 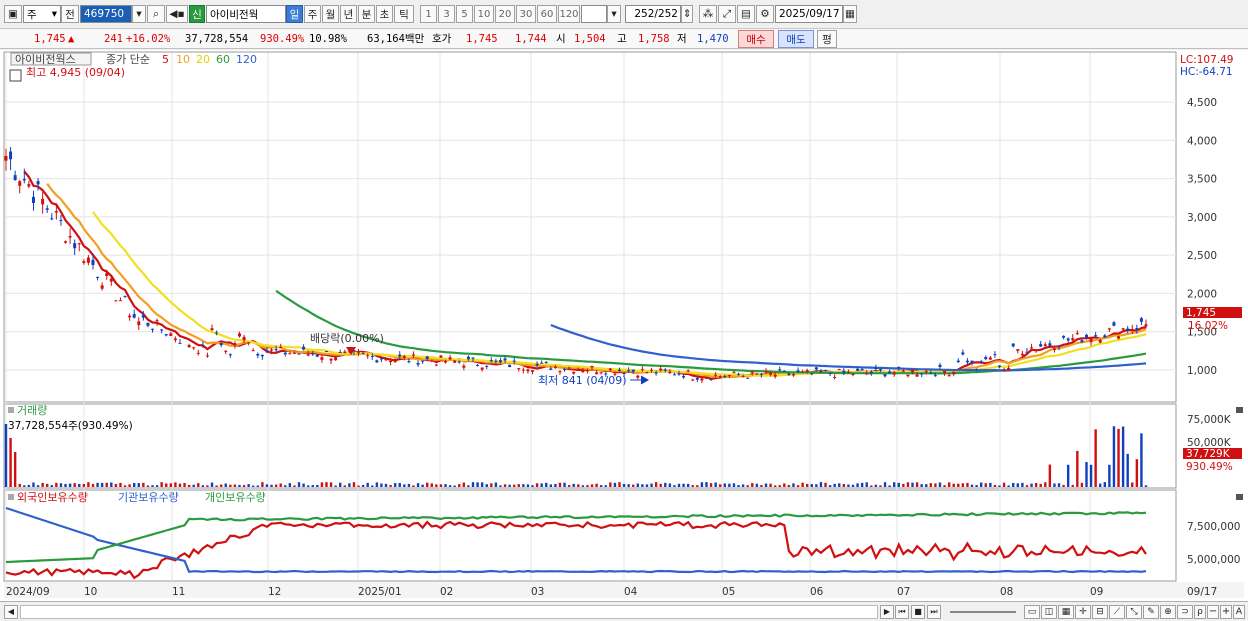 What do you see at coordinates (1200, 611) in the screenshot?
I see `undo-icon: ρ` at bounding box center [1200, 611].